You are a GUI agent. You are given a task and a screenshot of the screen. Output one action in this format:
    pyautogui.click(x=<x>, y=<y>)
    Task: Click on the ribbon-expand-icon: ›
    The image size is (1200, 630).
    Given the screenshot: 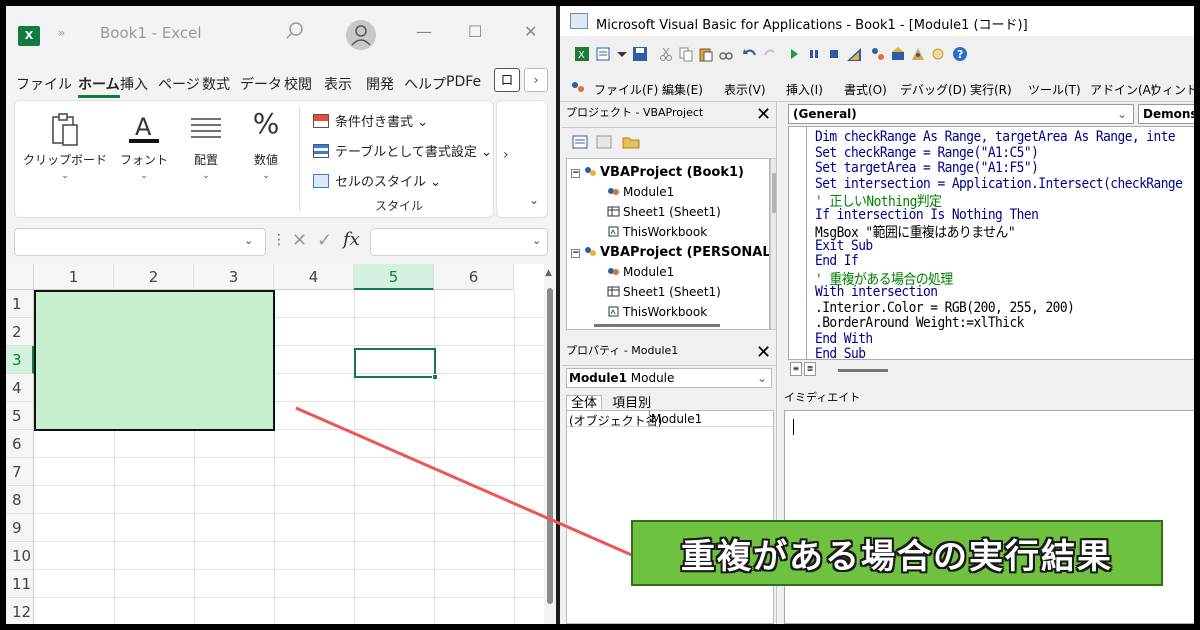 What is the action you would take?
    pyautogui.click(x=506, y=155)
    